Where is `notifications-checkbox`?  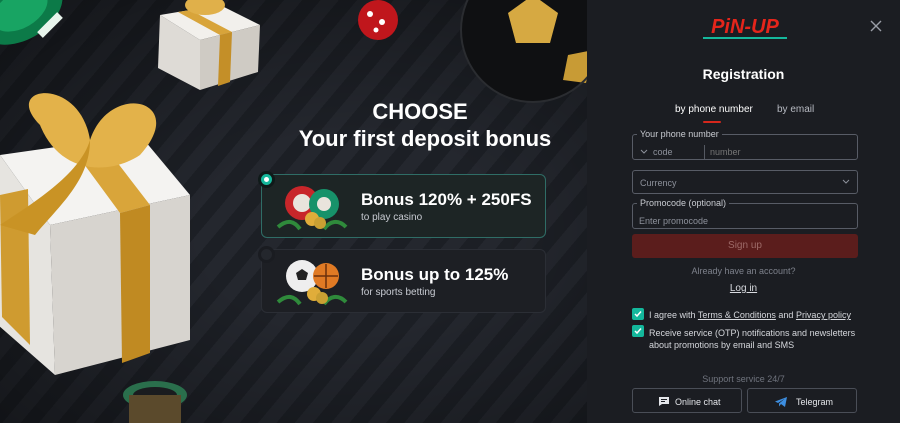
notifications-checkbox is located at coordinates (638, 331).